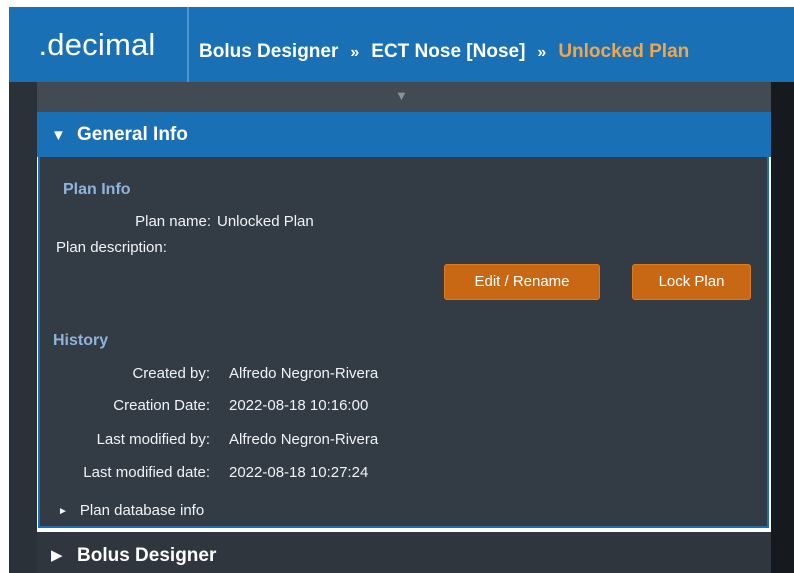  What do you see at coordinates (161, 405) in the screenshot?
I see `creation-date-label: Creation Date:` at bounding box center [161, 405].